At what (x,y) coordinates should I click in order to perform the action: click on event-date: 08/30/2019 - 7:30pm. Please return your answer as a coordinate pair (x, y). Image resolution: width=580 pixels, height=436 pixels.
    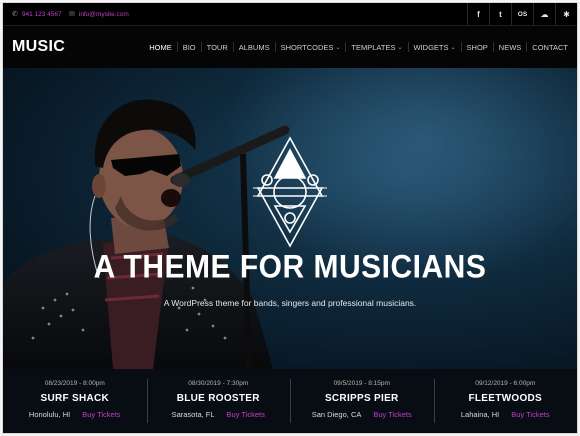
    Looking at the image, I should click on (218, 383).